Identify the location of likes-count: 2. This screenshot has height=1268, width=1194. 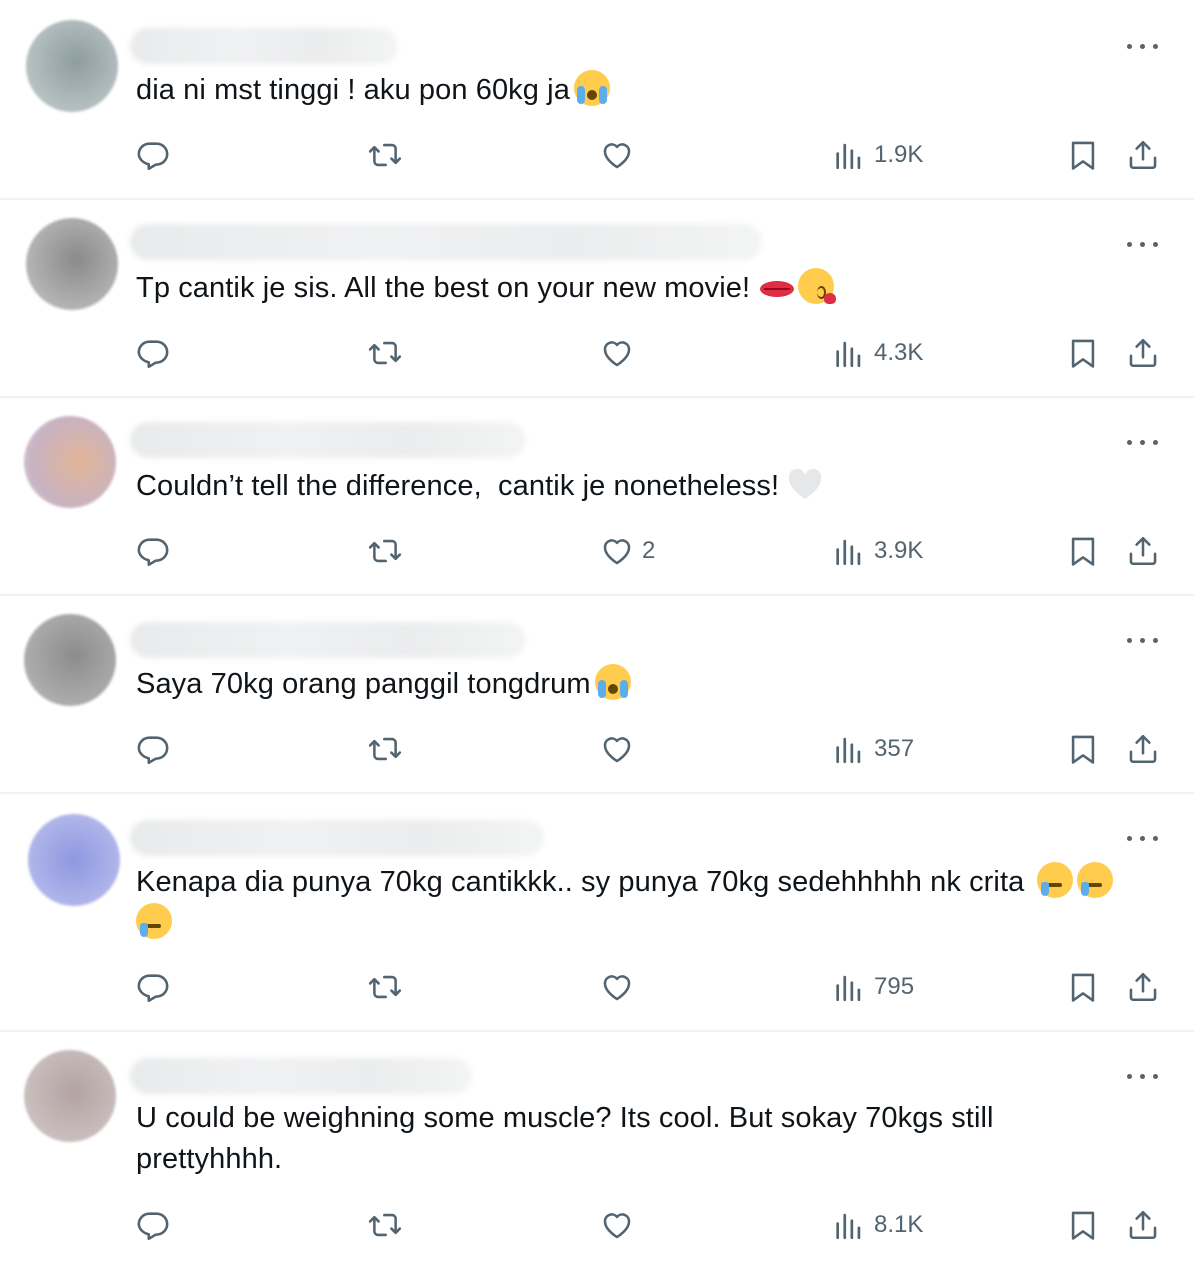
(649, 550).